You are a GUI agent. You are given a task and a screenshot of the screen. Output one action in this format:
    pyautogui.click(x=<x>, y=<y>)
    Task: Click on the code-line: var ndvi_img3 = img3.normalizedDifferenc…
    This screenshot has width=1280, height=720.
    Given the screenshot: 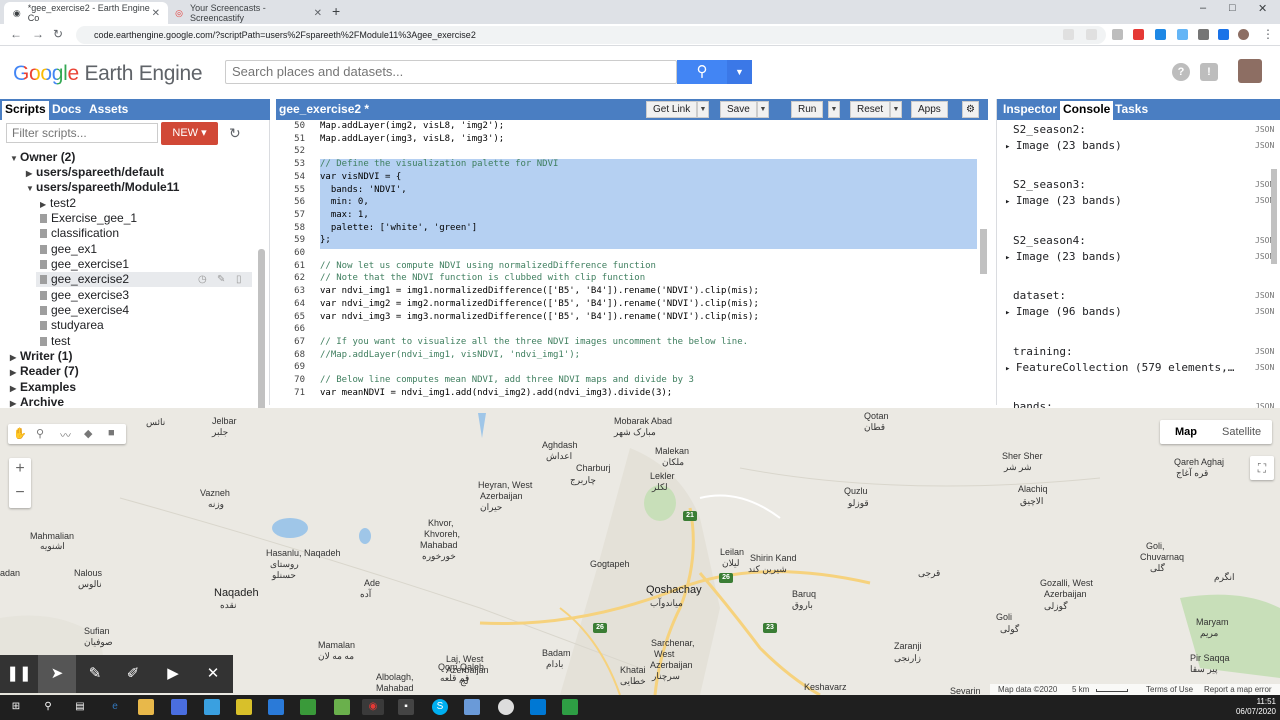 What is the action you would take?
    pyautogui.click(x=539, y=317)
    